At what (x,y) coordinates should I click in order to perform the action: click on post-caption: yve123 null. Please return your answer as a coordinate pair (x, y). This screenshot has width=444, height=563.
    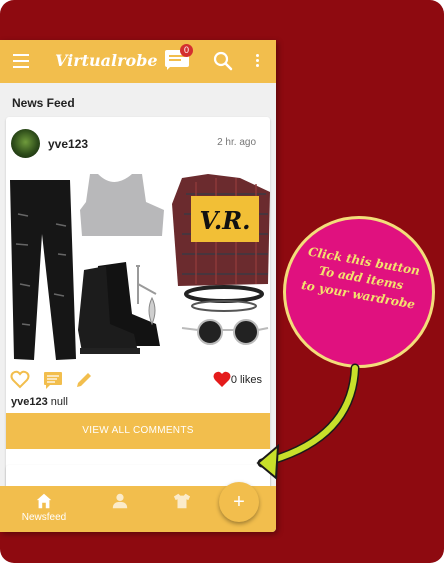
    Looking at the image, I should click on (39, 402).